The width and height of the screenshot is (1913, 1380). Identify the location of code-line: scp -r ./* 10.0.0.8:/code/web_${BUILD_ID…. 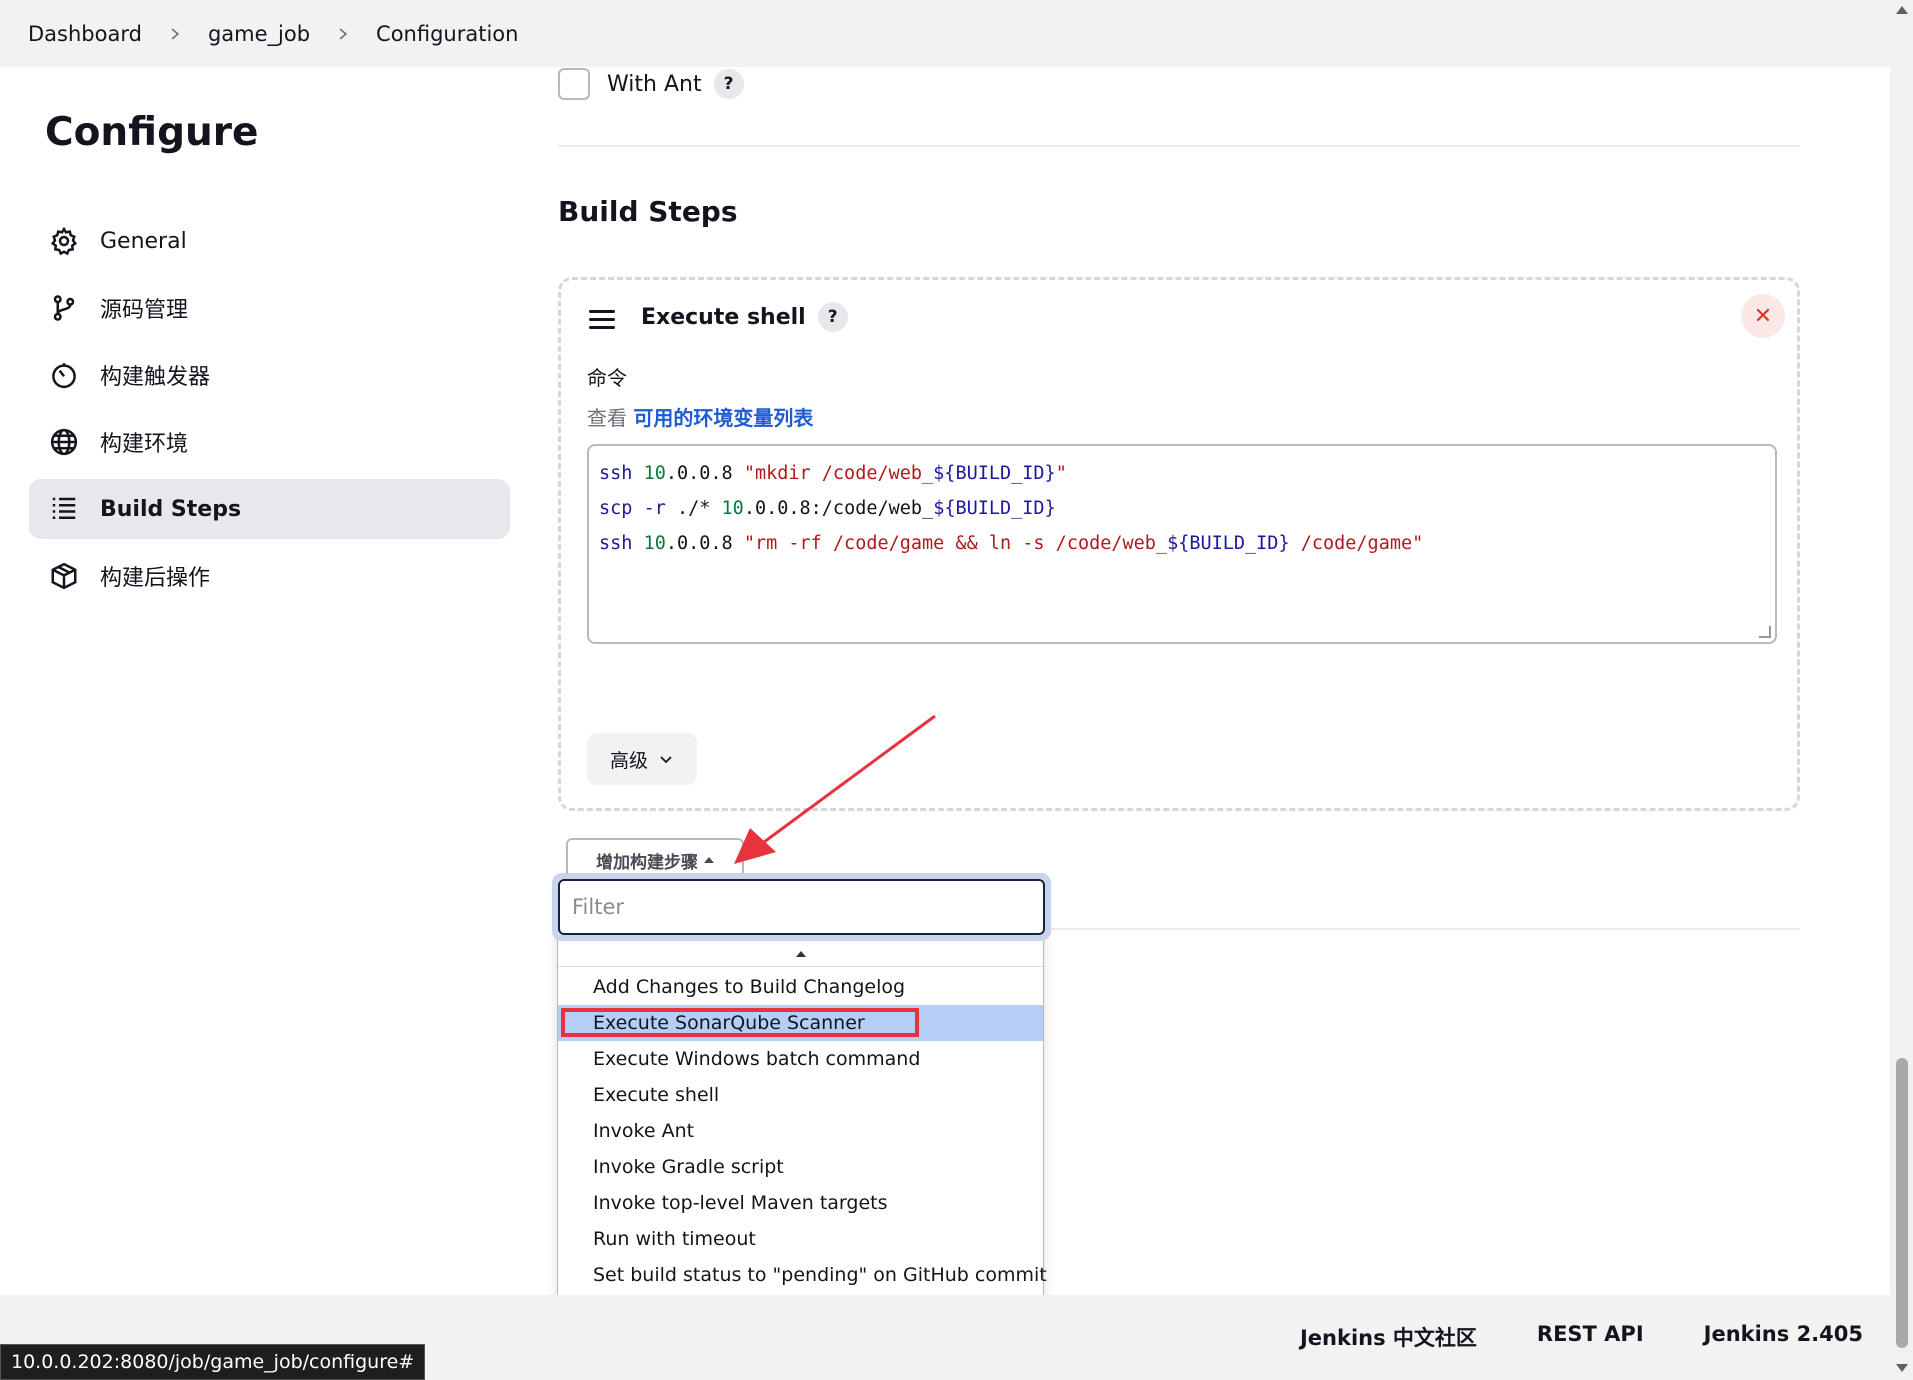
(827, 508).